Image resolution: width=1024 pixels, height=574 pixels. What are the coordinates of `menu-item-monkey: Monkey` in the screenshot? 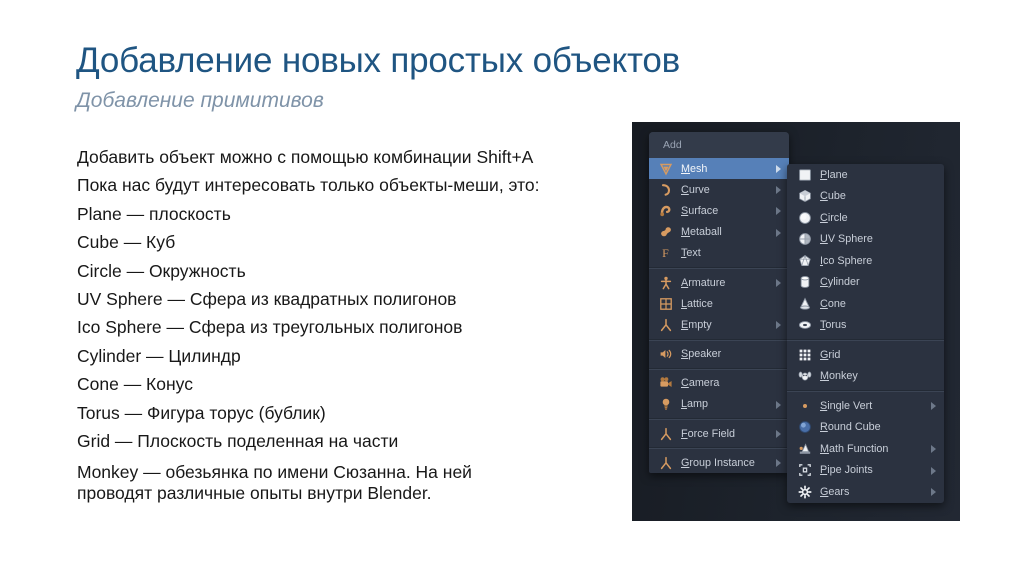 It's located at (865, 377).